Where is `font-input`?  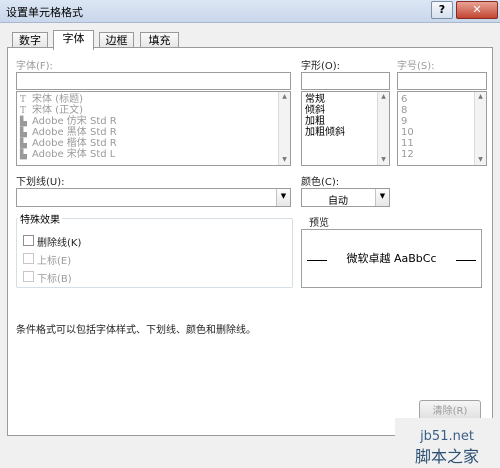 font-input is located at coordinates (153, 81).